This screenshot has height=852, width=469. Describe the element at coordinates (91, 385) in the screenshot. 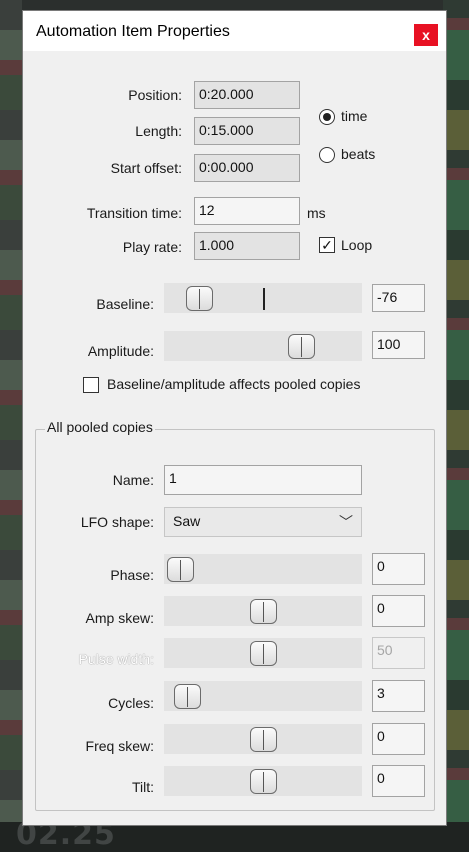

I see `pooled-copies-checkbox` at that location.